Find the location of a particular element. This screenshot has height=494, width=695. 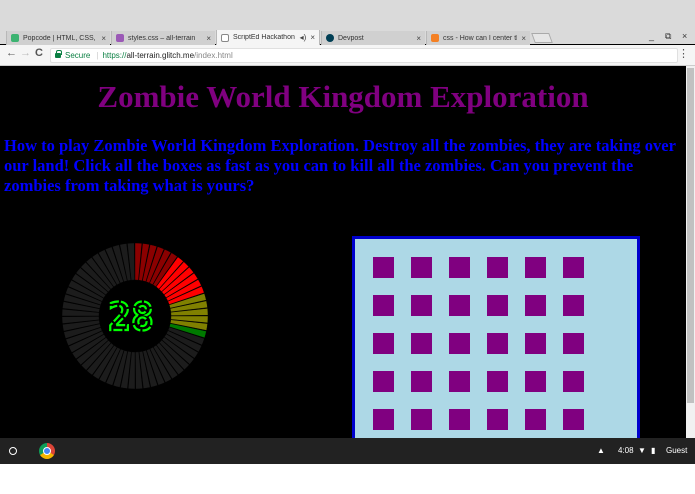

popcode-favicon-icon is located at coordinates (15, 38).